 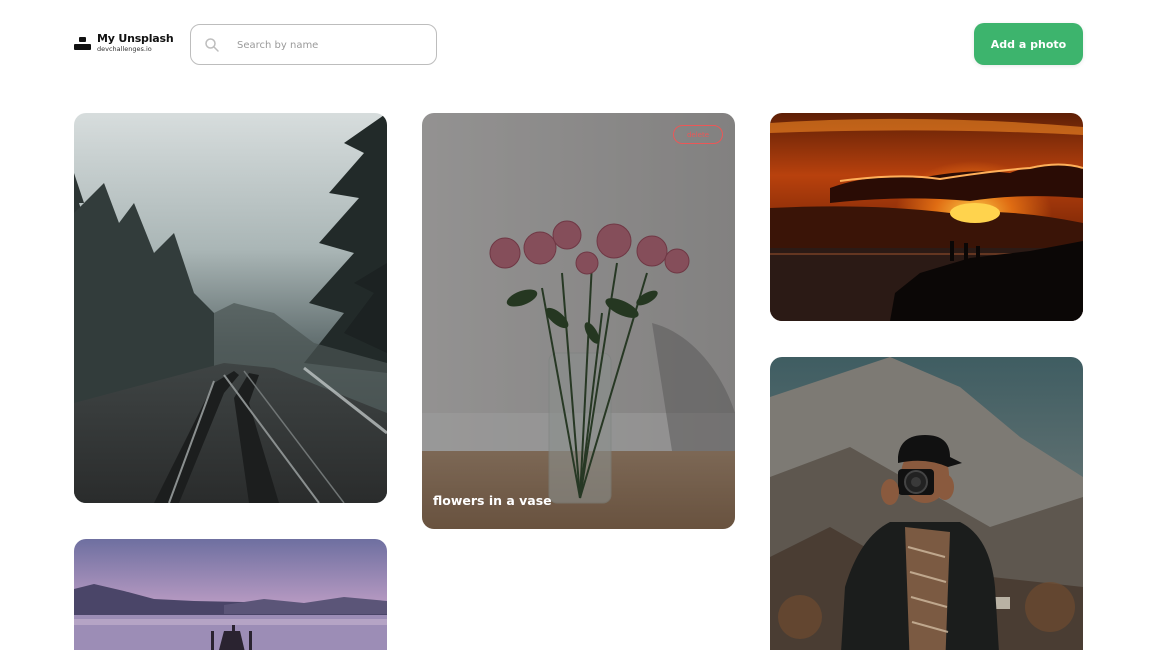 I want to click on photo-card-pier, so click(x=230, y=594).